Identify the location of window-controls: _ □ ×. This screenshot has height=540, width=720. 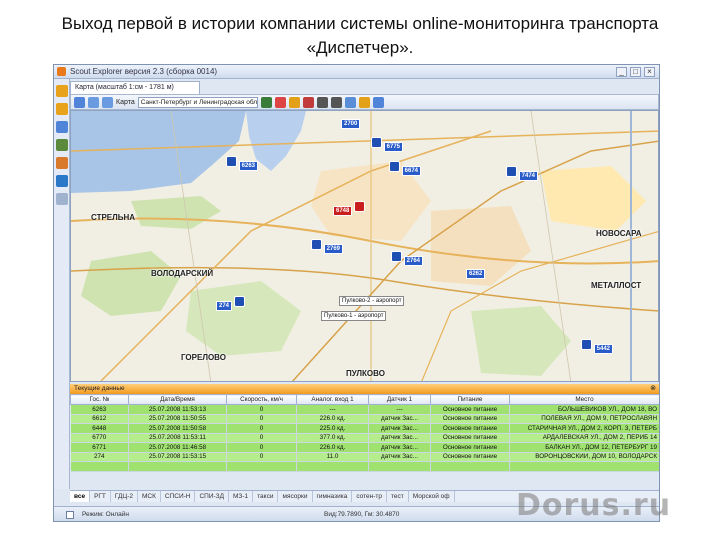
(635, 72).